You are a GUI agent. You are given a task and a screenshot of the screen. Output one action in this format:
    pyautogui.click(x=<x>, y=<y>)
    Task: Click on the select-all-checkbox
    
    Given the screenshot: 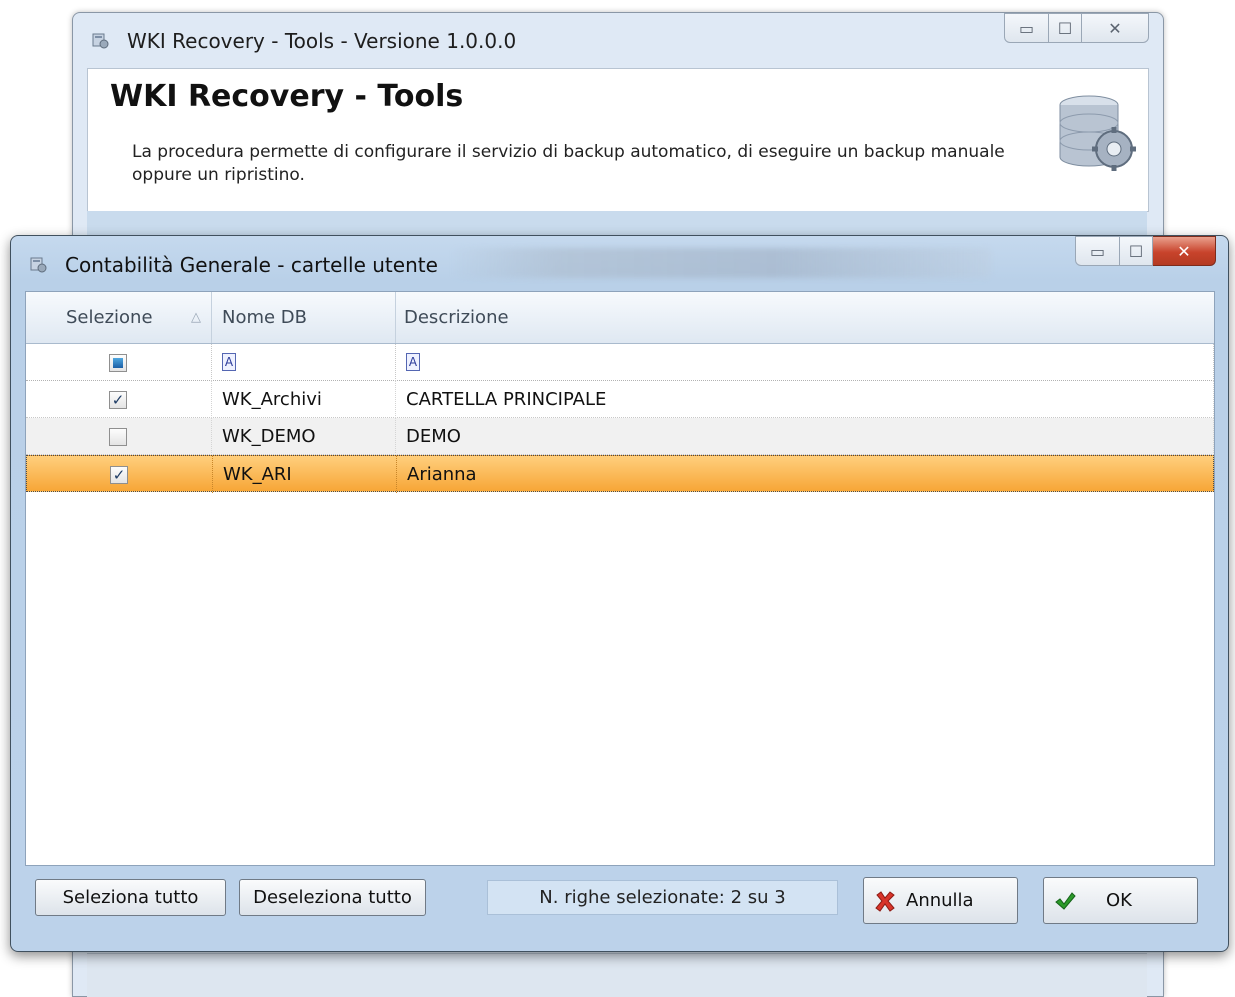 What is the action you would take?
    pyautogui.click(x=118, y=363)
    